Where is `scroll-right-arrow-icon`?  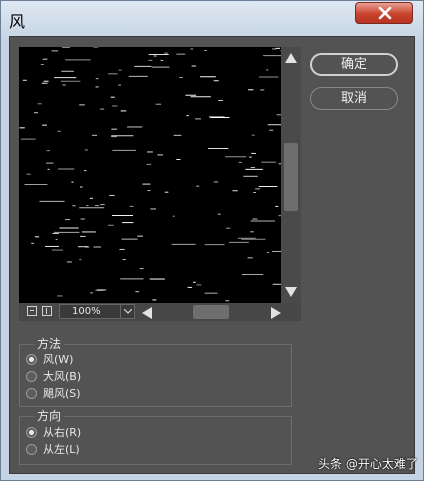 scroll-right-arrow-icon is located at coordinates (276, 313).